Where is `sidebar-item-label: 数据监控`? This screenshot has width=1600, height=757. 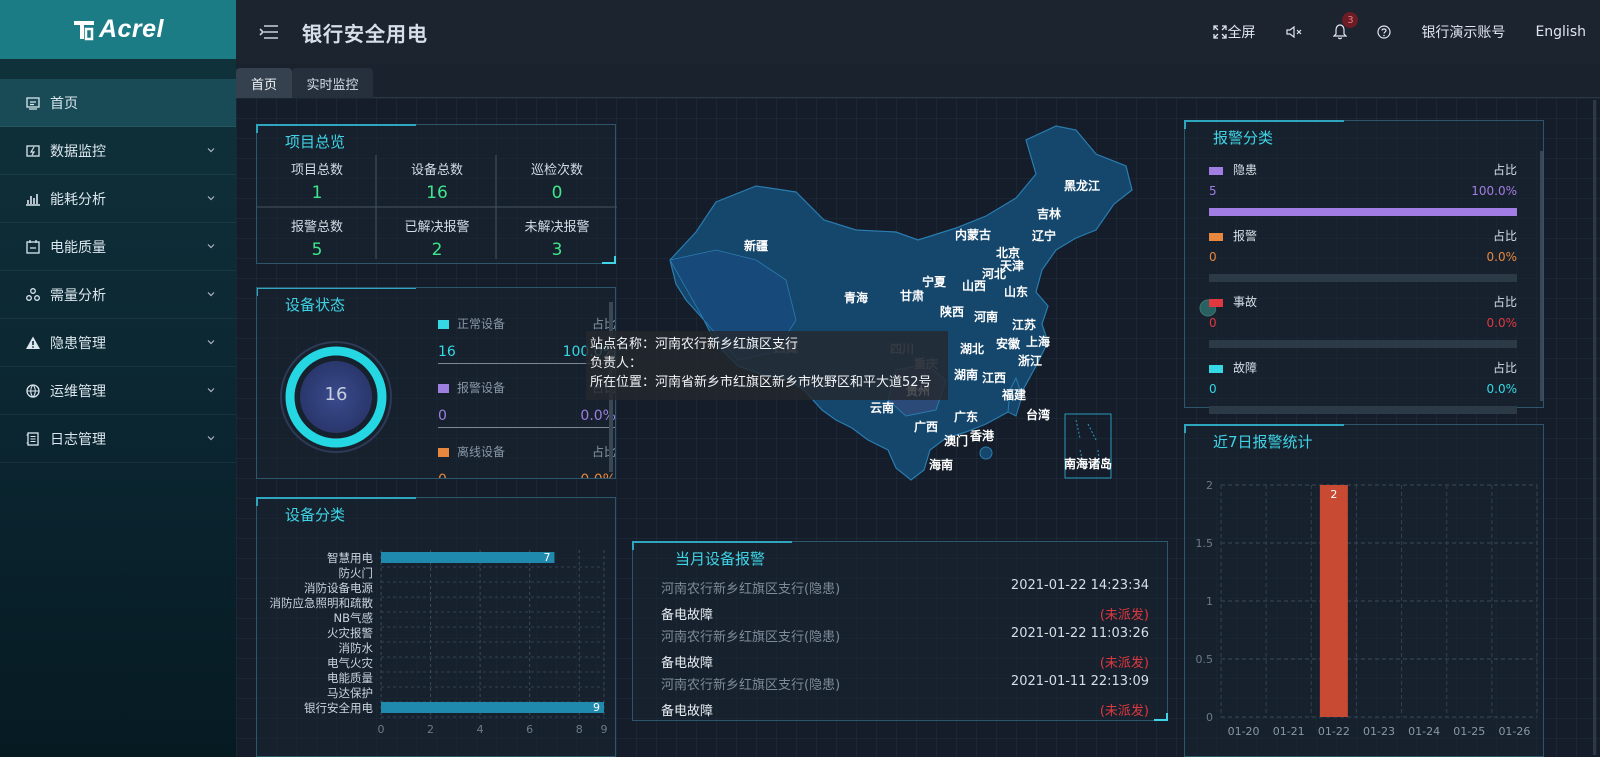
sidebar-item-label: 数据监控 is located at coordinates (78, 151).